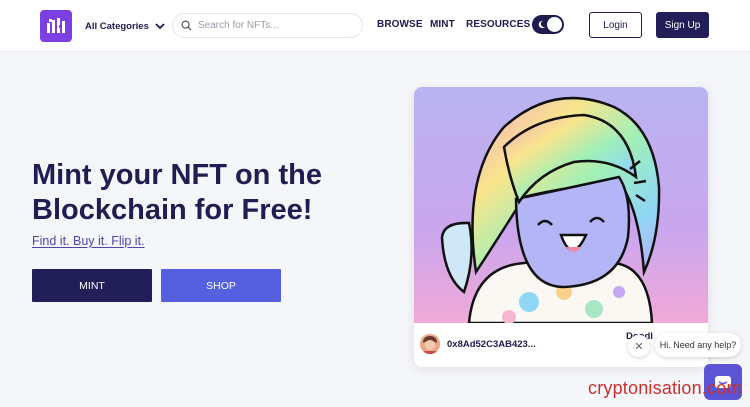 The width and height of the screenshot is (750, 407). Describe the element at coordinates (221, 285) in the screenshot. I see `shop-button: SHOP` at that location.